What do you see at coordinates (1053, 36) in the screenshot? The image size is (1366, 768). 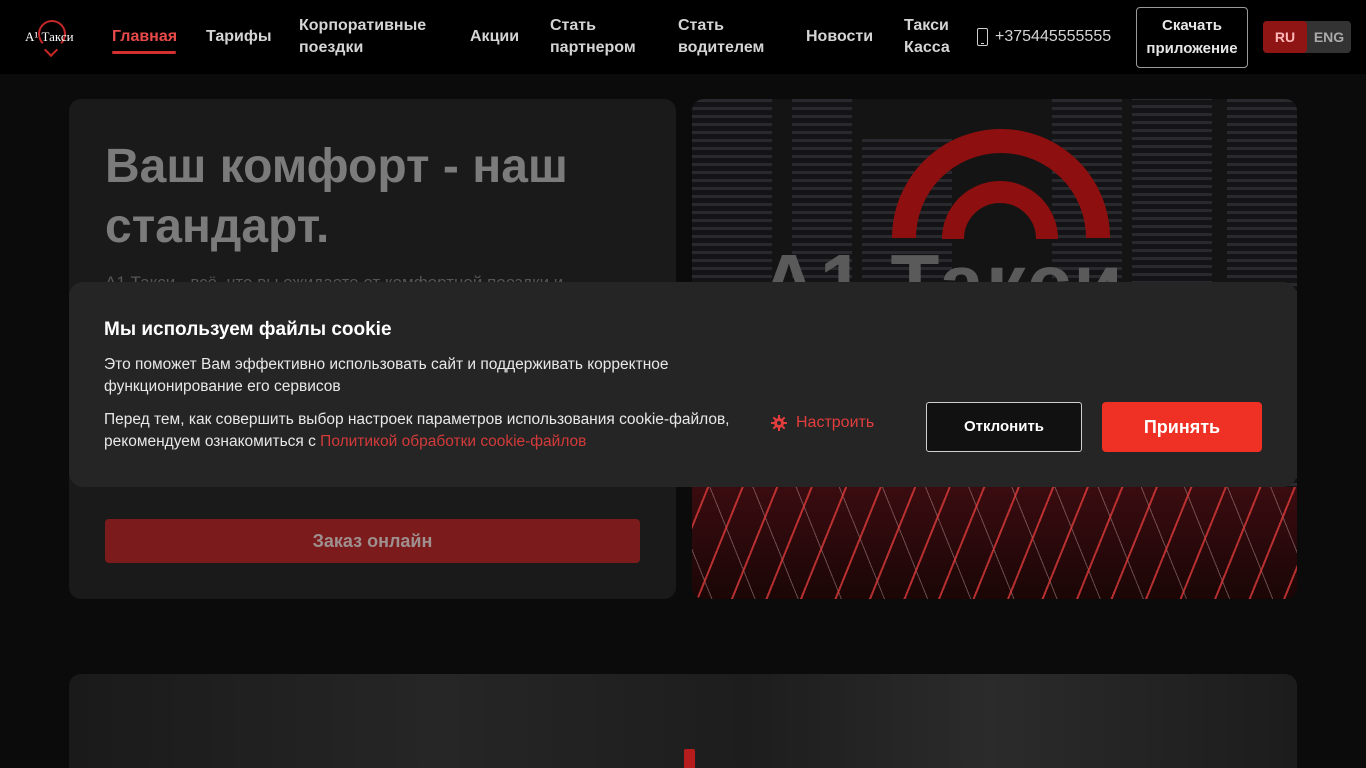 I see `phone-number: +375445555555` at bounding box center [1053, 36].